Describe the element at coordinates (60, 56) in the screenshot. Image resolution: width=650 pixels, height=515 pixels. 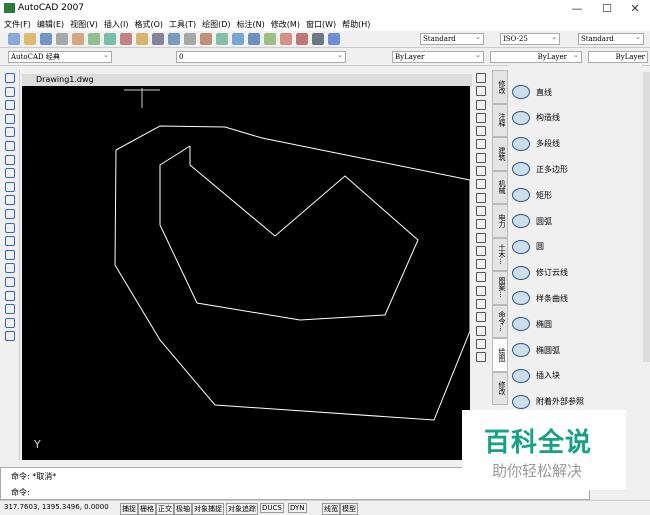
I see `workspace-select: AutoCAD 经典` at that location.